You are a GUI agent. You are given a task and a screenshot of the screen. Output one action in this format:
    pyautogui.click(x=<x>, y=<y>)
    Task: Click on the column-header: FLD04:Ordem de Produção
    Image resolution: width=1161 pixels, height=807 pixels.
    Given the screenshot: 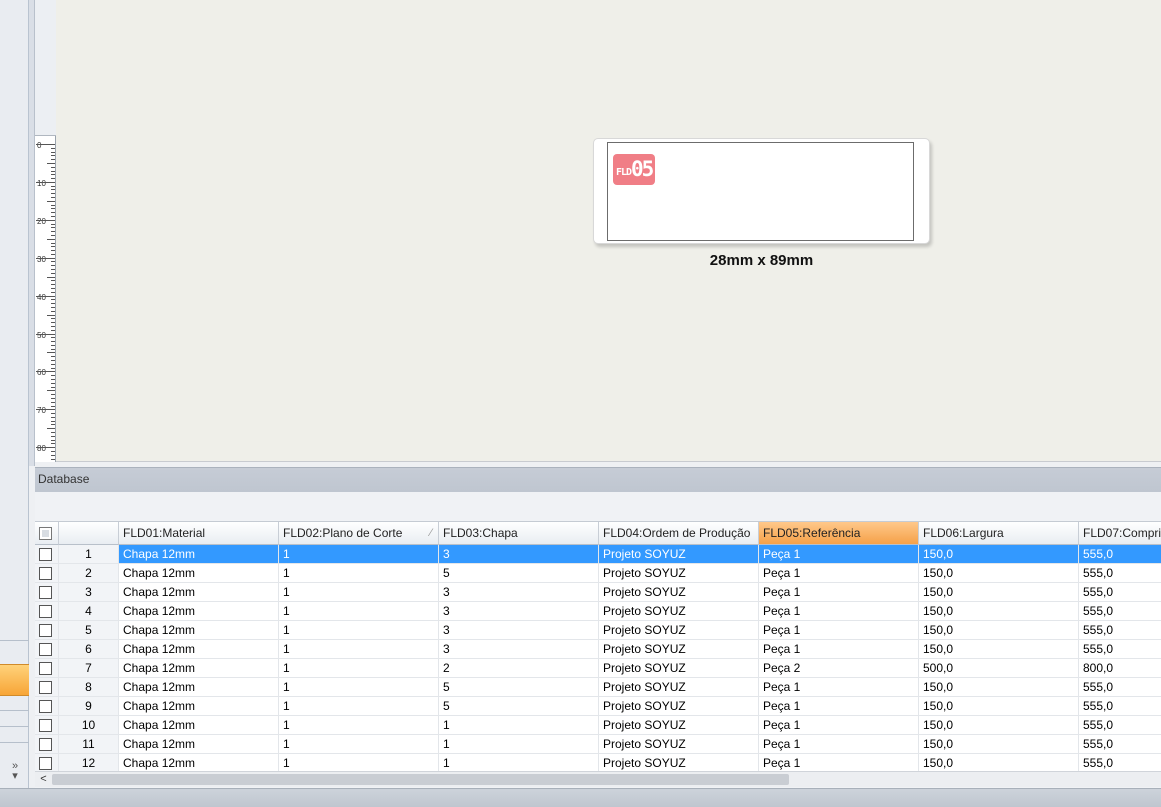 What is the action you would take?
    pyautogui.click(x=679, y=533)
    